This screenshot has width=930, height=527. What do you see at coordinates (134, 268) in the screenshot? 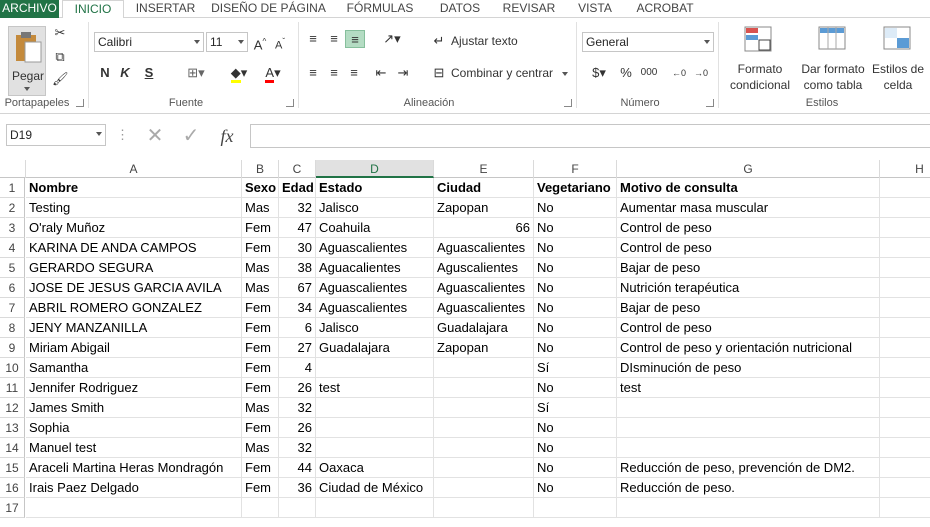
I see `table-cell: GERARDO SEGURA` at bounding box center [134, 268].